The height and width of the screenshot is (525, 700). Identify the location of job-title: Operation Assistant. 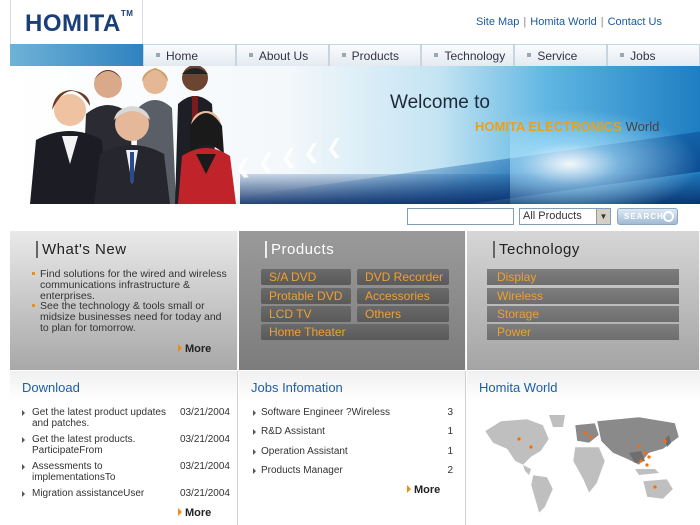
(304, 451).